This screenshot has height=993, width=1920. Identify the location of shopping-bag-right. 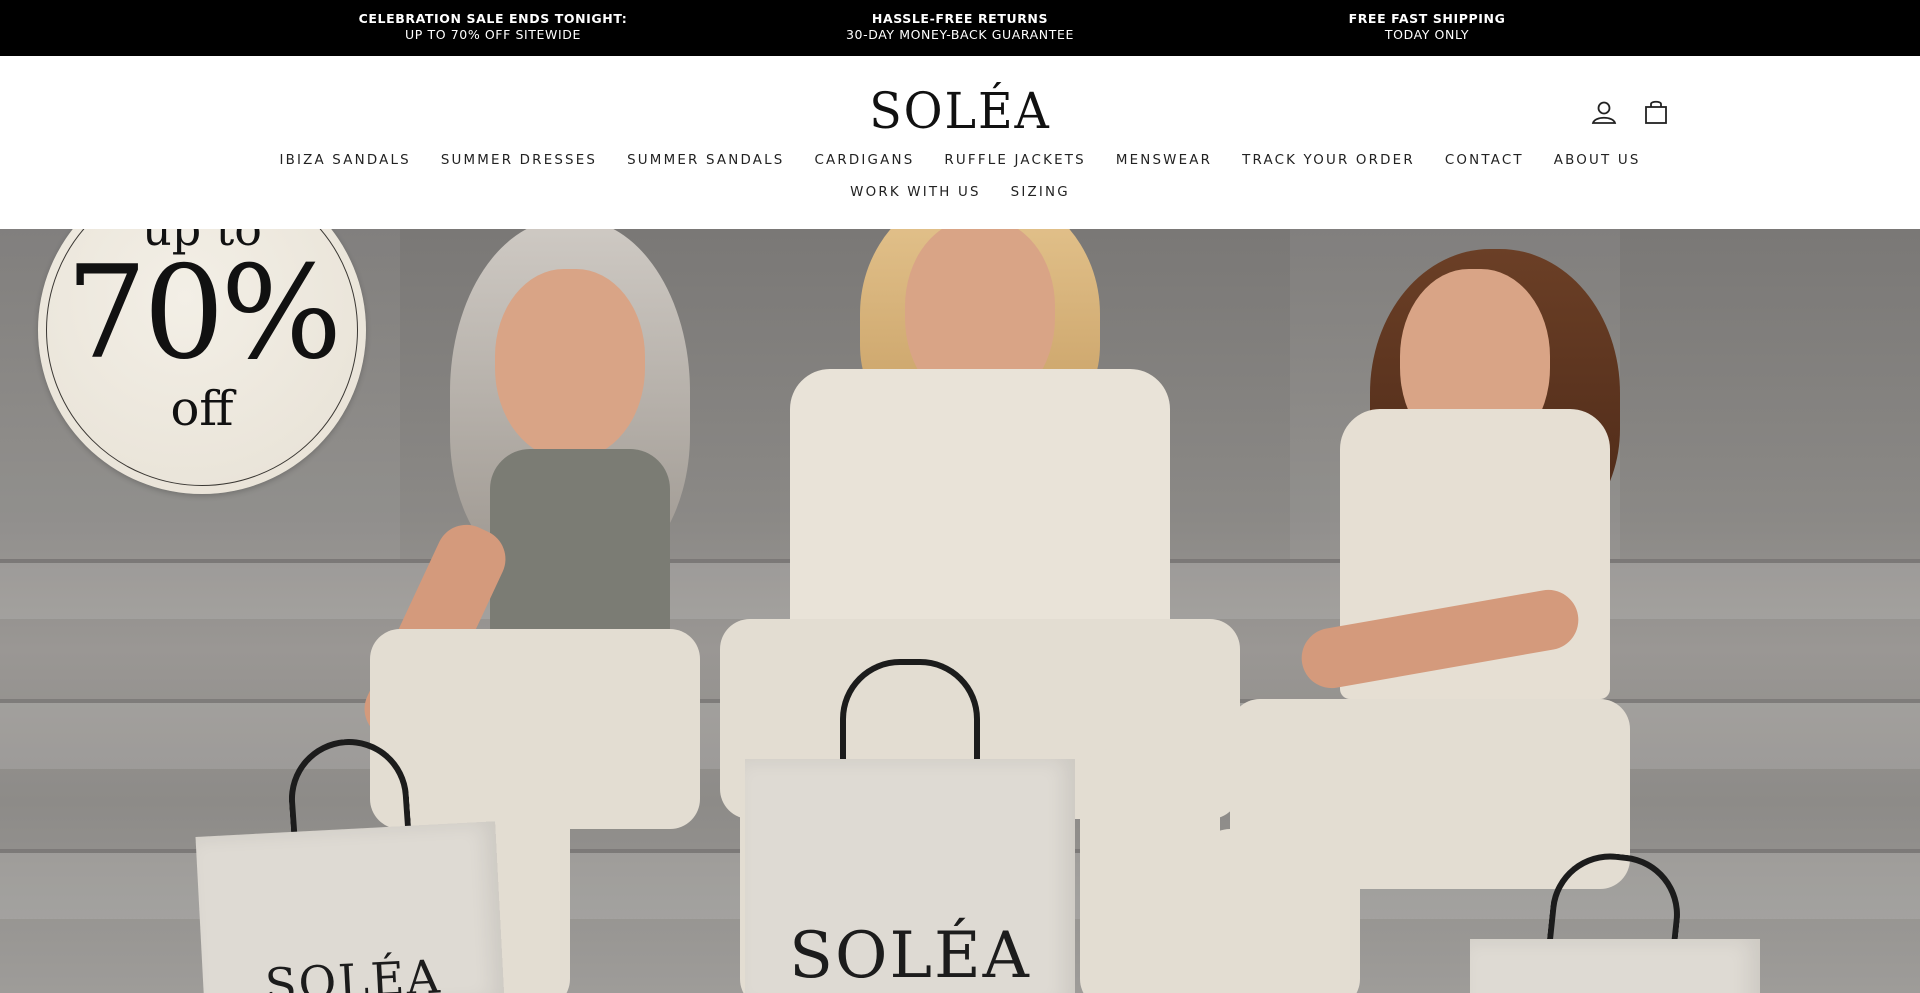
(1615, 966).